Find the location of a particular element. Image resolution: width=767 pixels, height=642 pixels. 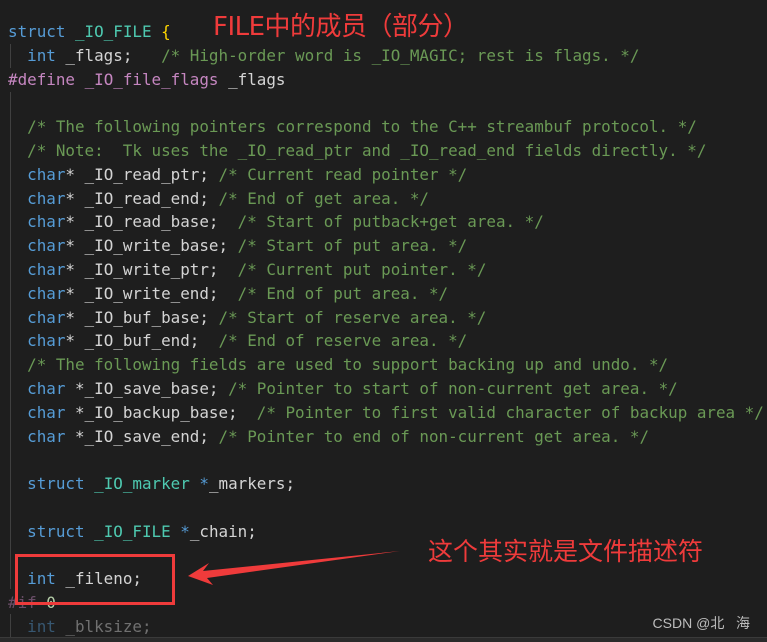

code-token: _flags; is located at coordinates (94, 55).